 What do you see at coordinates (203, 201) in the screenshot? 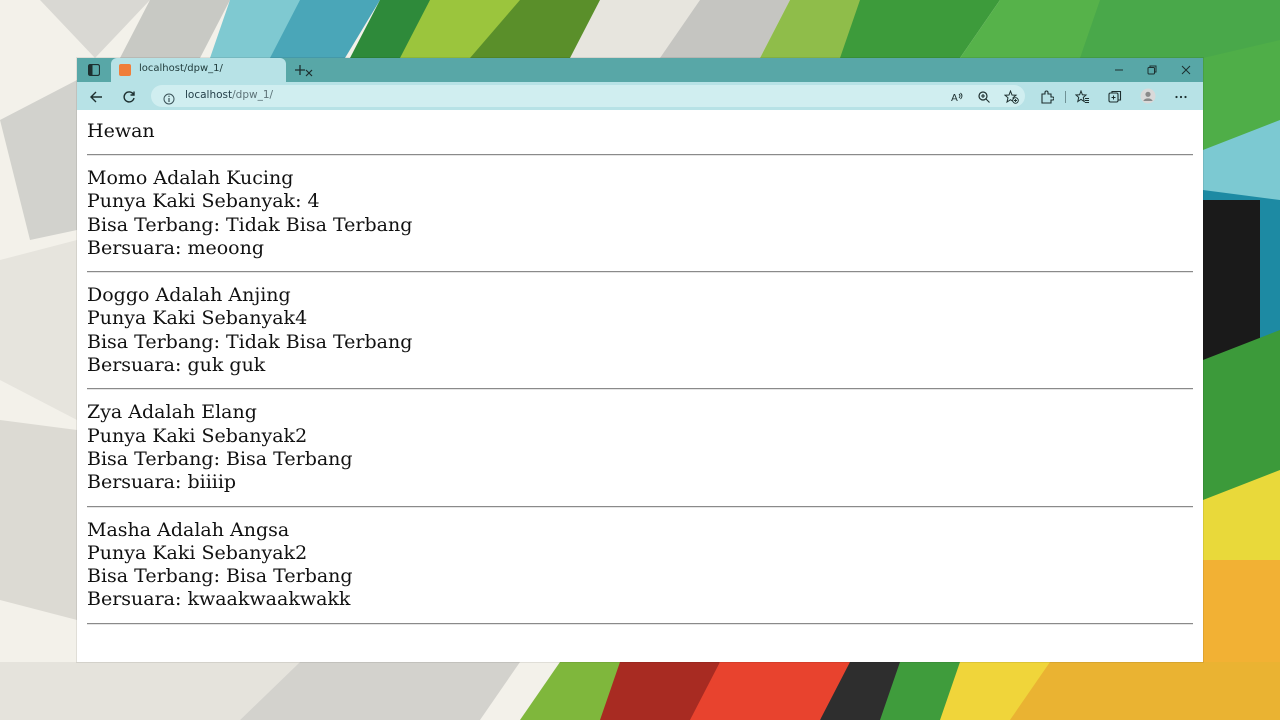
I see `animal-legs: Punya Kaki Sebanyak: 4` at bounding box center [203, 201].